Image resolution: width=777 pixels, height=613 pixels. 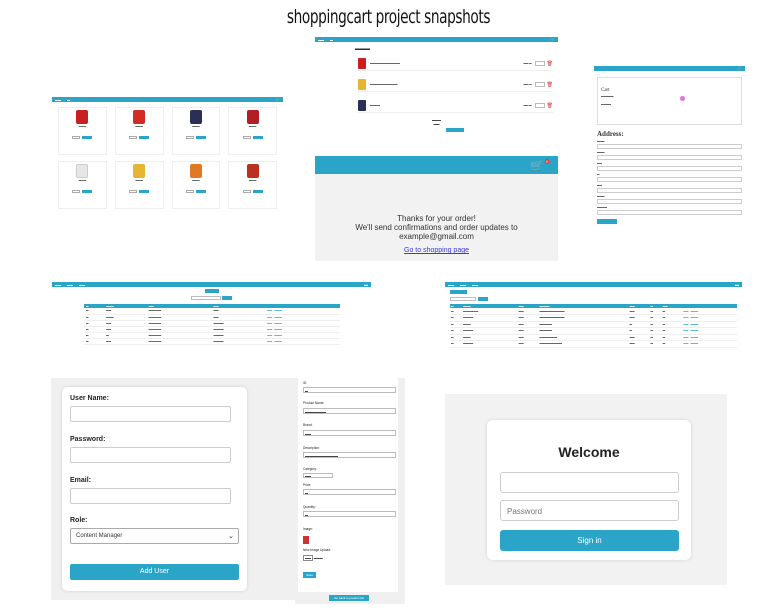 What do you see at coordinates (436, 165) in the screenshot?
I see `navbar: 🛒 0` at bounding box center [436, 165].